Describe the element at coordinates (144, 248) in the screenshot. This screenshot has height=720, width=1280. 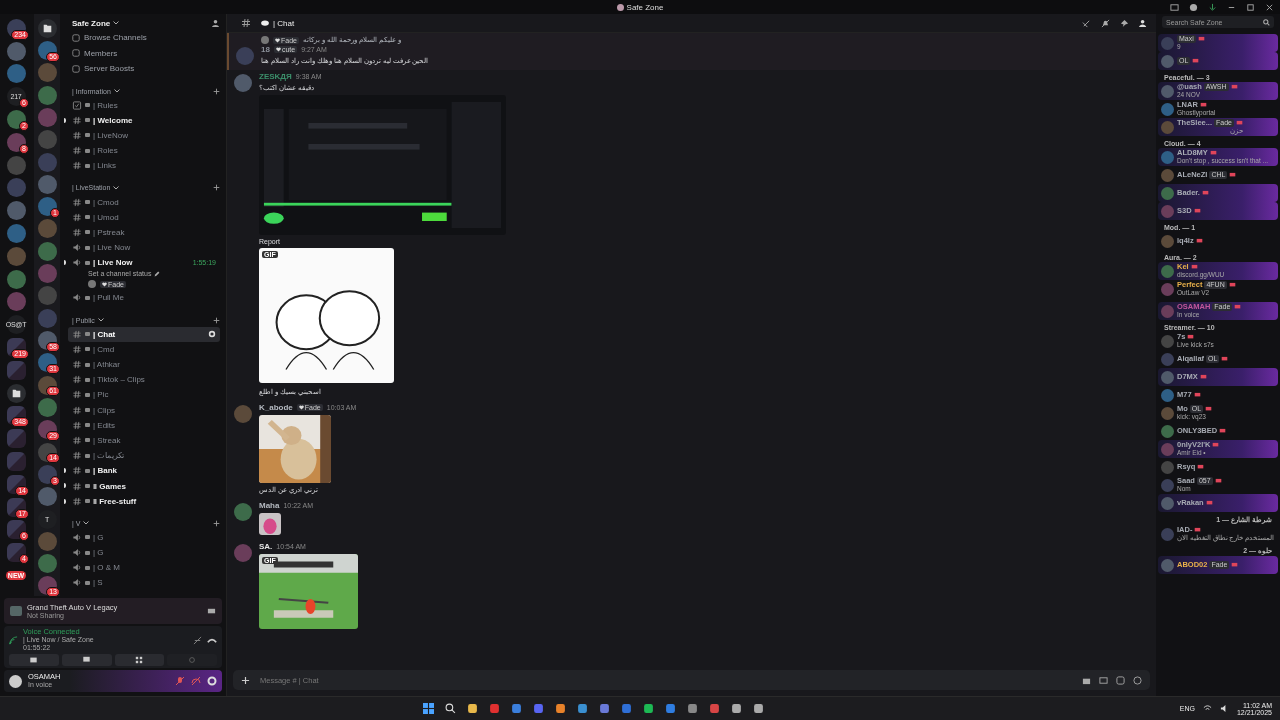
I see `channel-item: | Live Now` at that location.